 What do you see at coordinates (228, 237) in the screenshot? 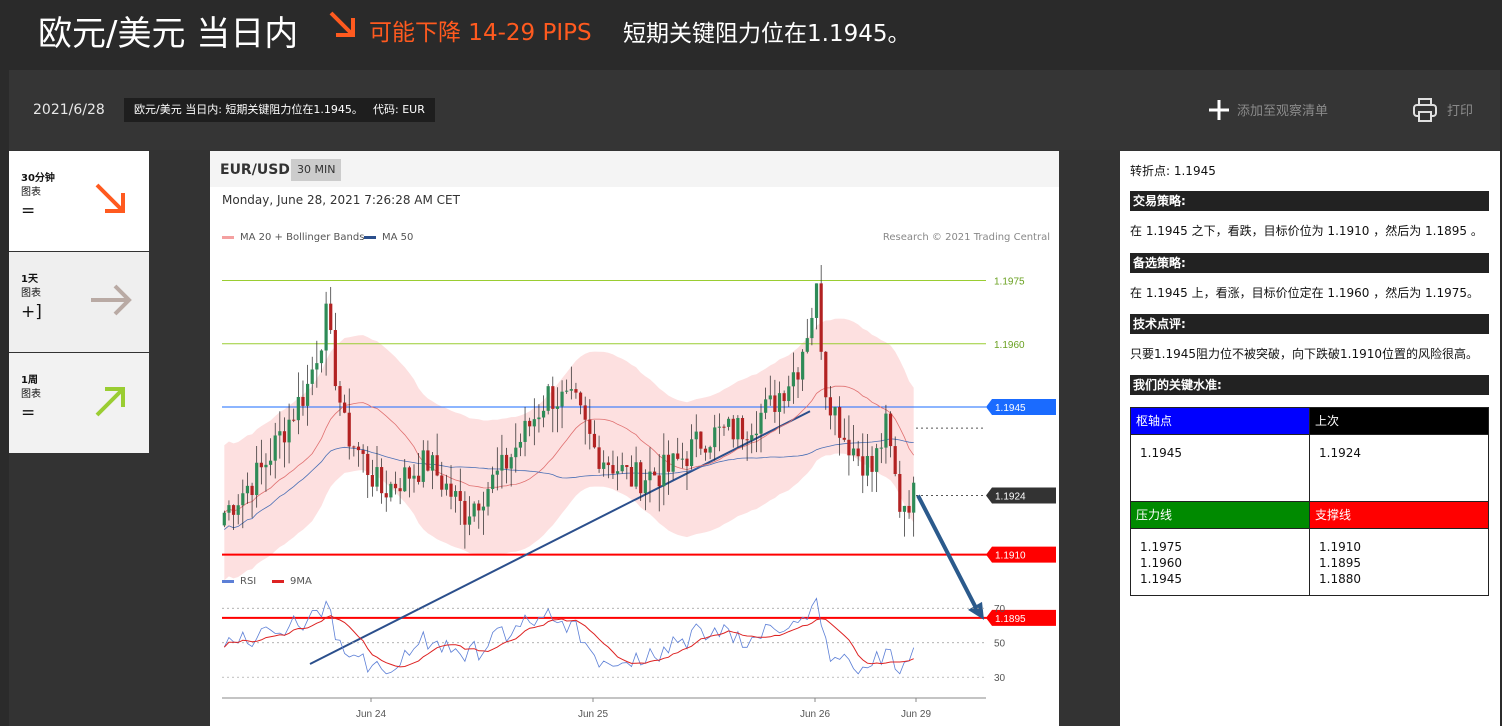
I see `legend-bb-swatch` at bounding box center [228, 237].